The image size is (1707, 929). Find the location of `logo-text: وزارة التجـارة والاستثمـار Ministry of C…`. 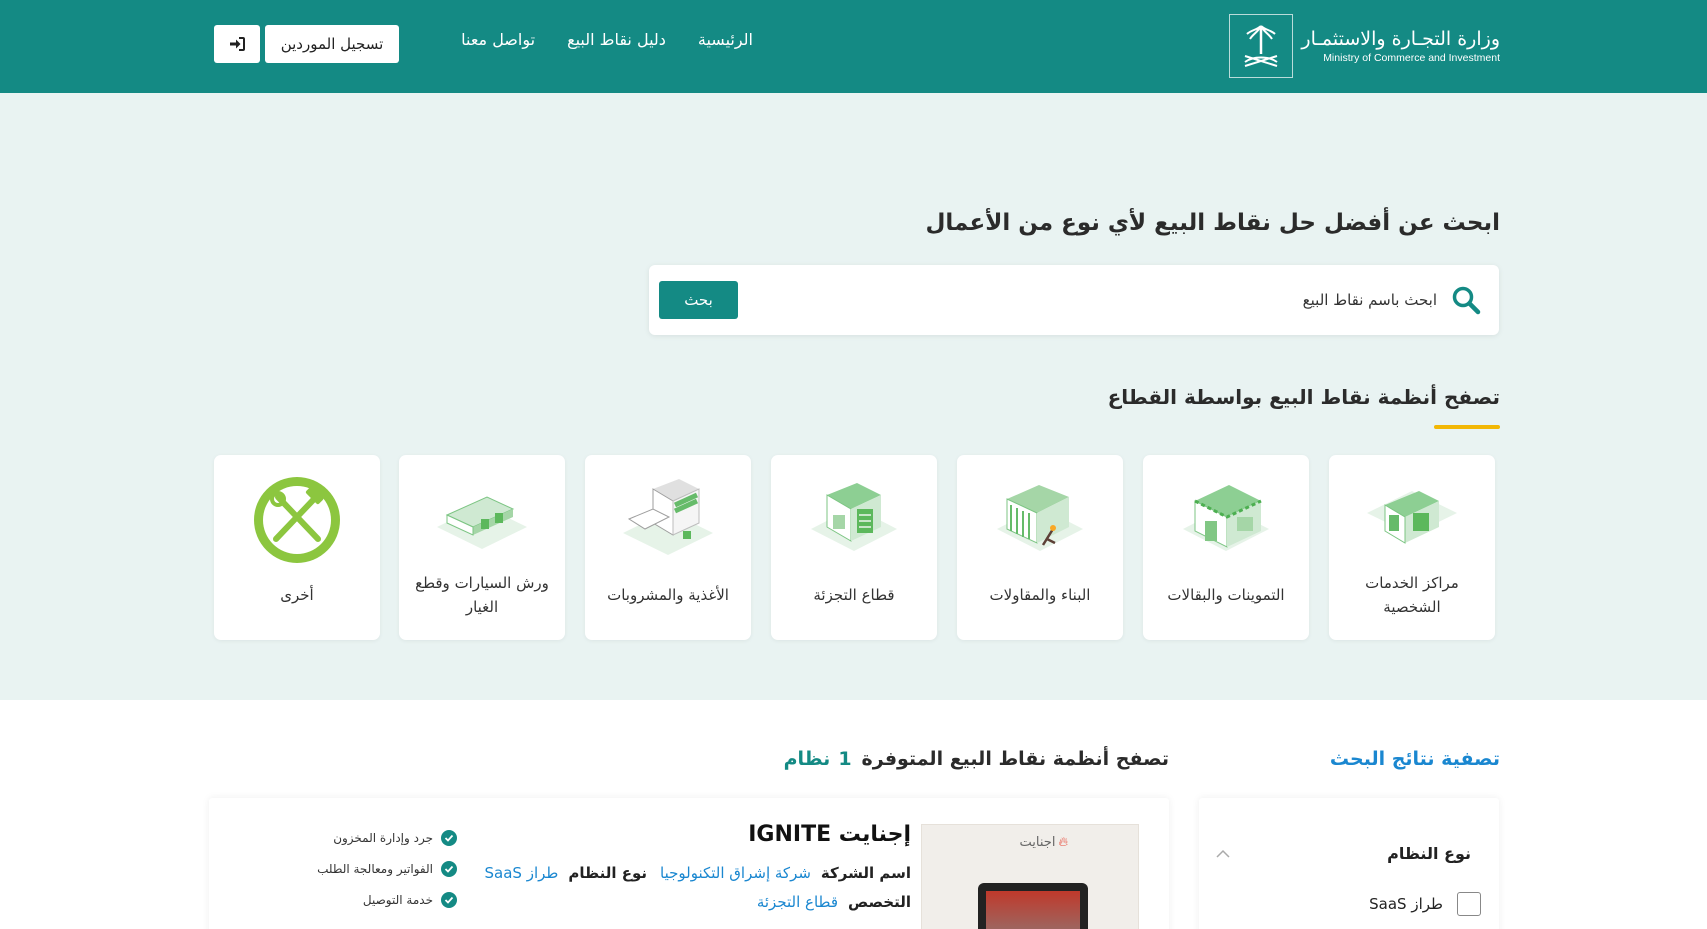

logo-text: وزارة التجـارة والاستثمـار Ministry of C… is located at coordinates (1400, 46).